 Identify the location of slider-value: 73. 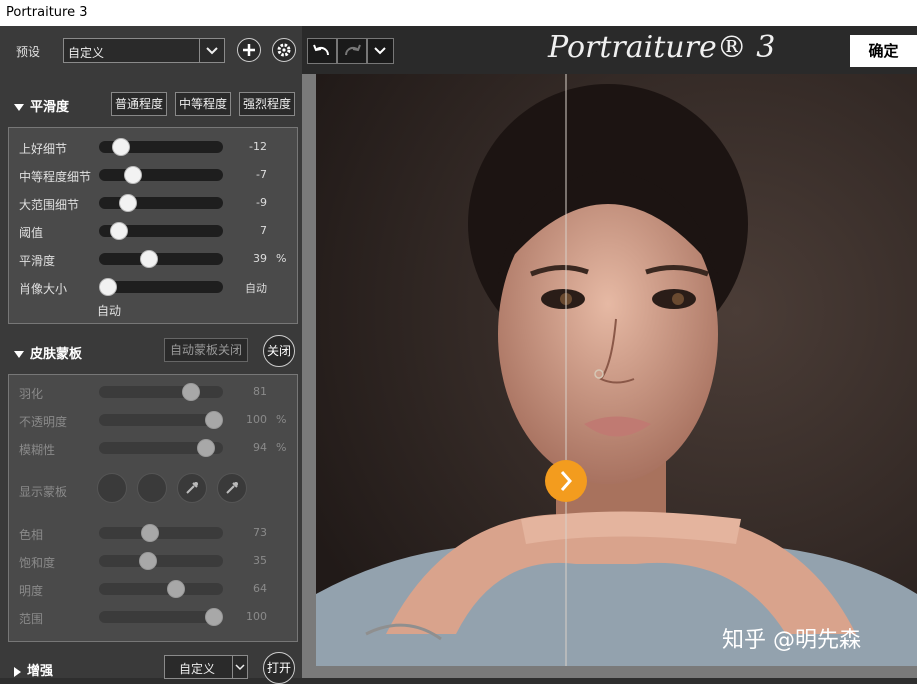
(260, 532).